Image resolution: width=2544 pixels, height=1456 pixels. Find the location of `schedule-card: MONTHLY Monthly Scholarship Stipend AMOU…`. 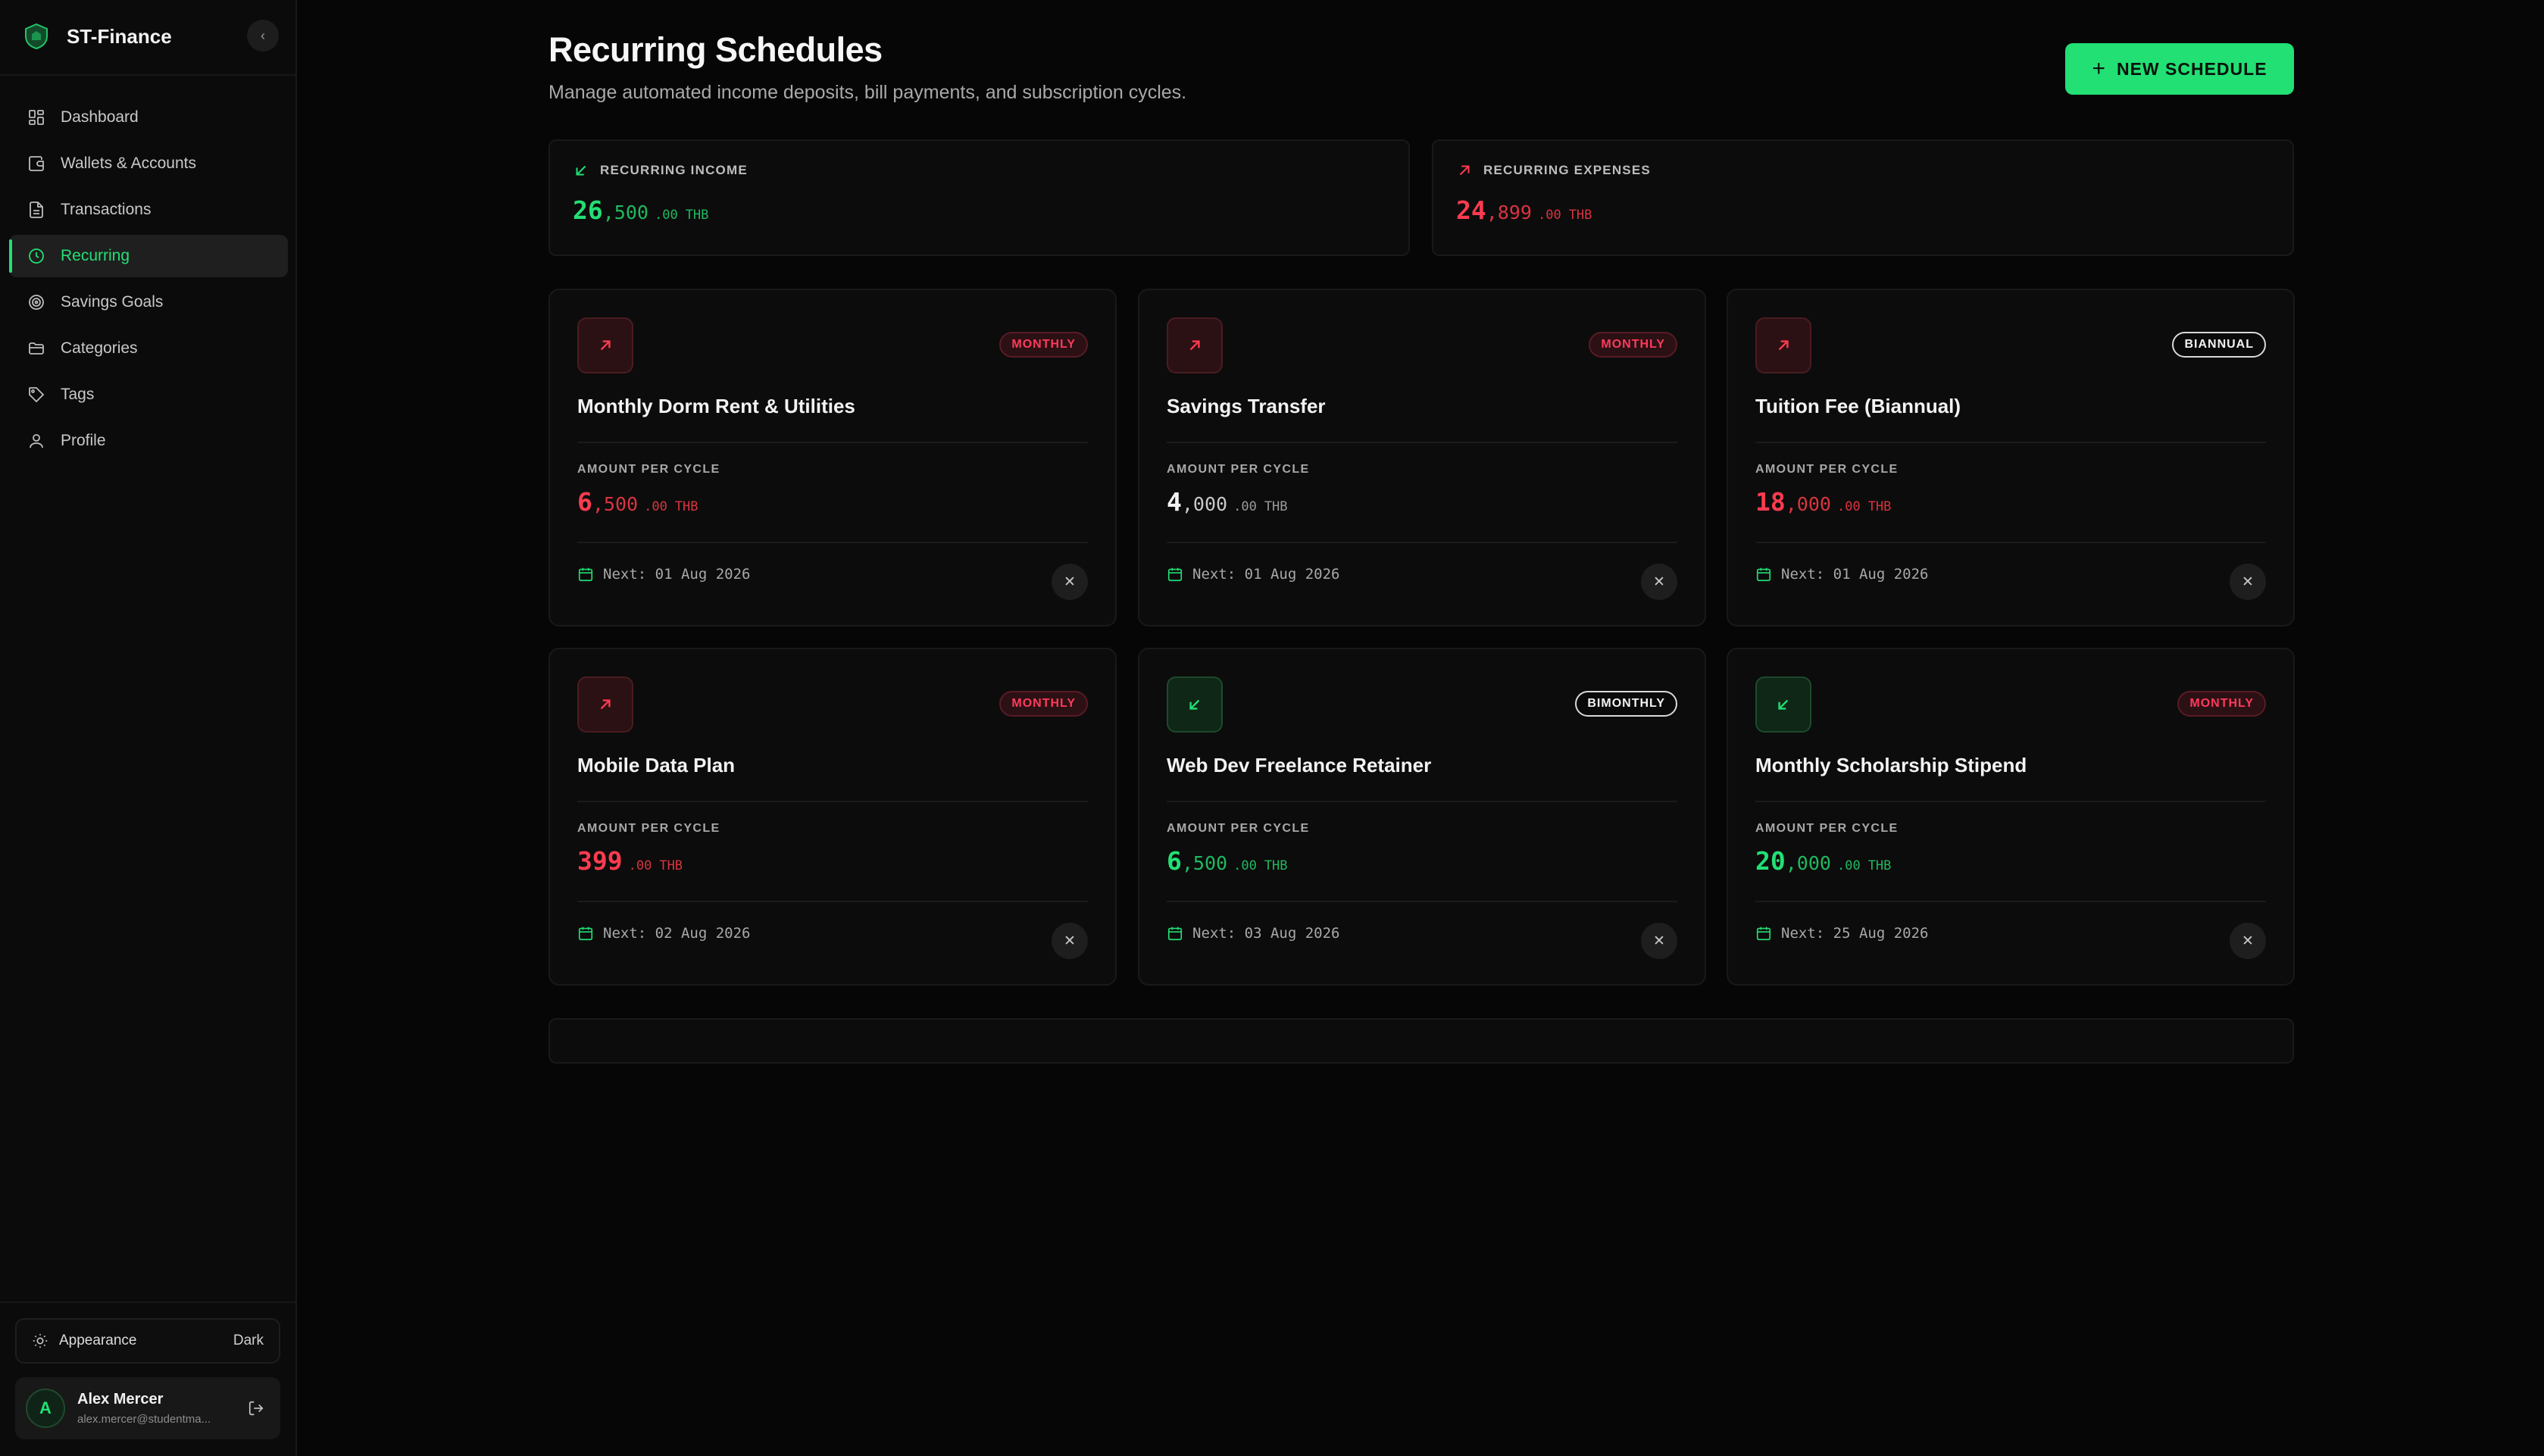

schedule-card: MONTHLY Monthly Scholarship Stipend AMOU… is located at coordinates (2011, 817).